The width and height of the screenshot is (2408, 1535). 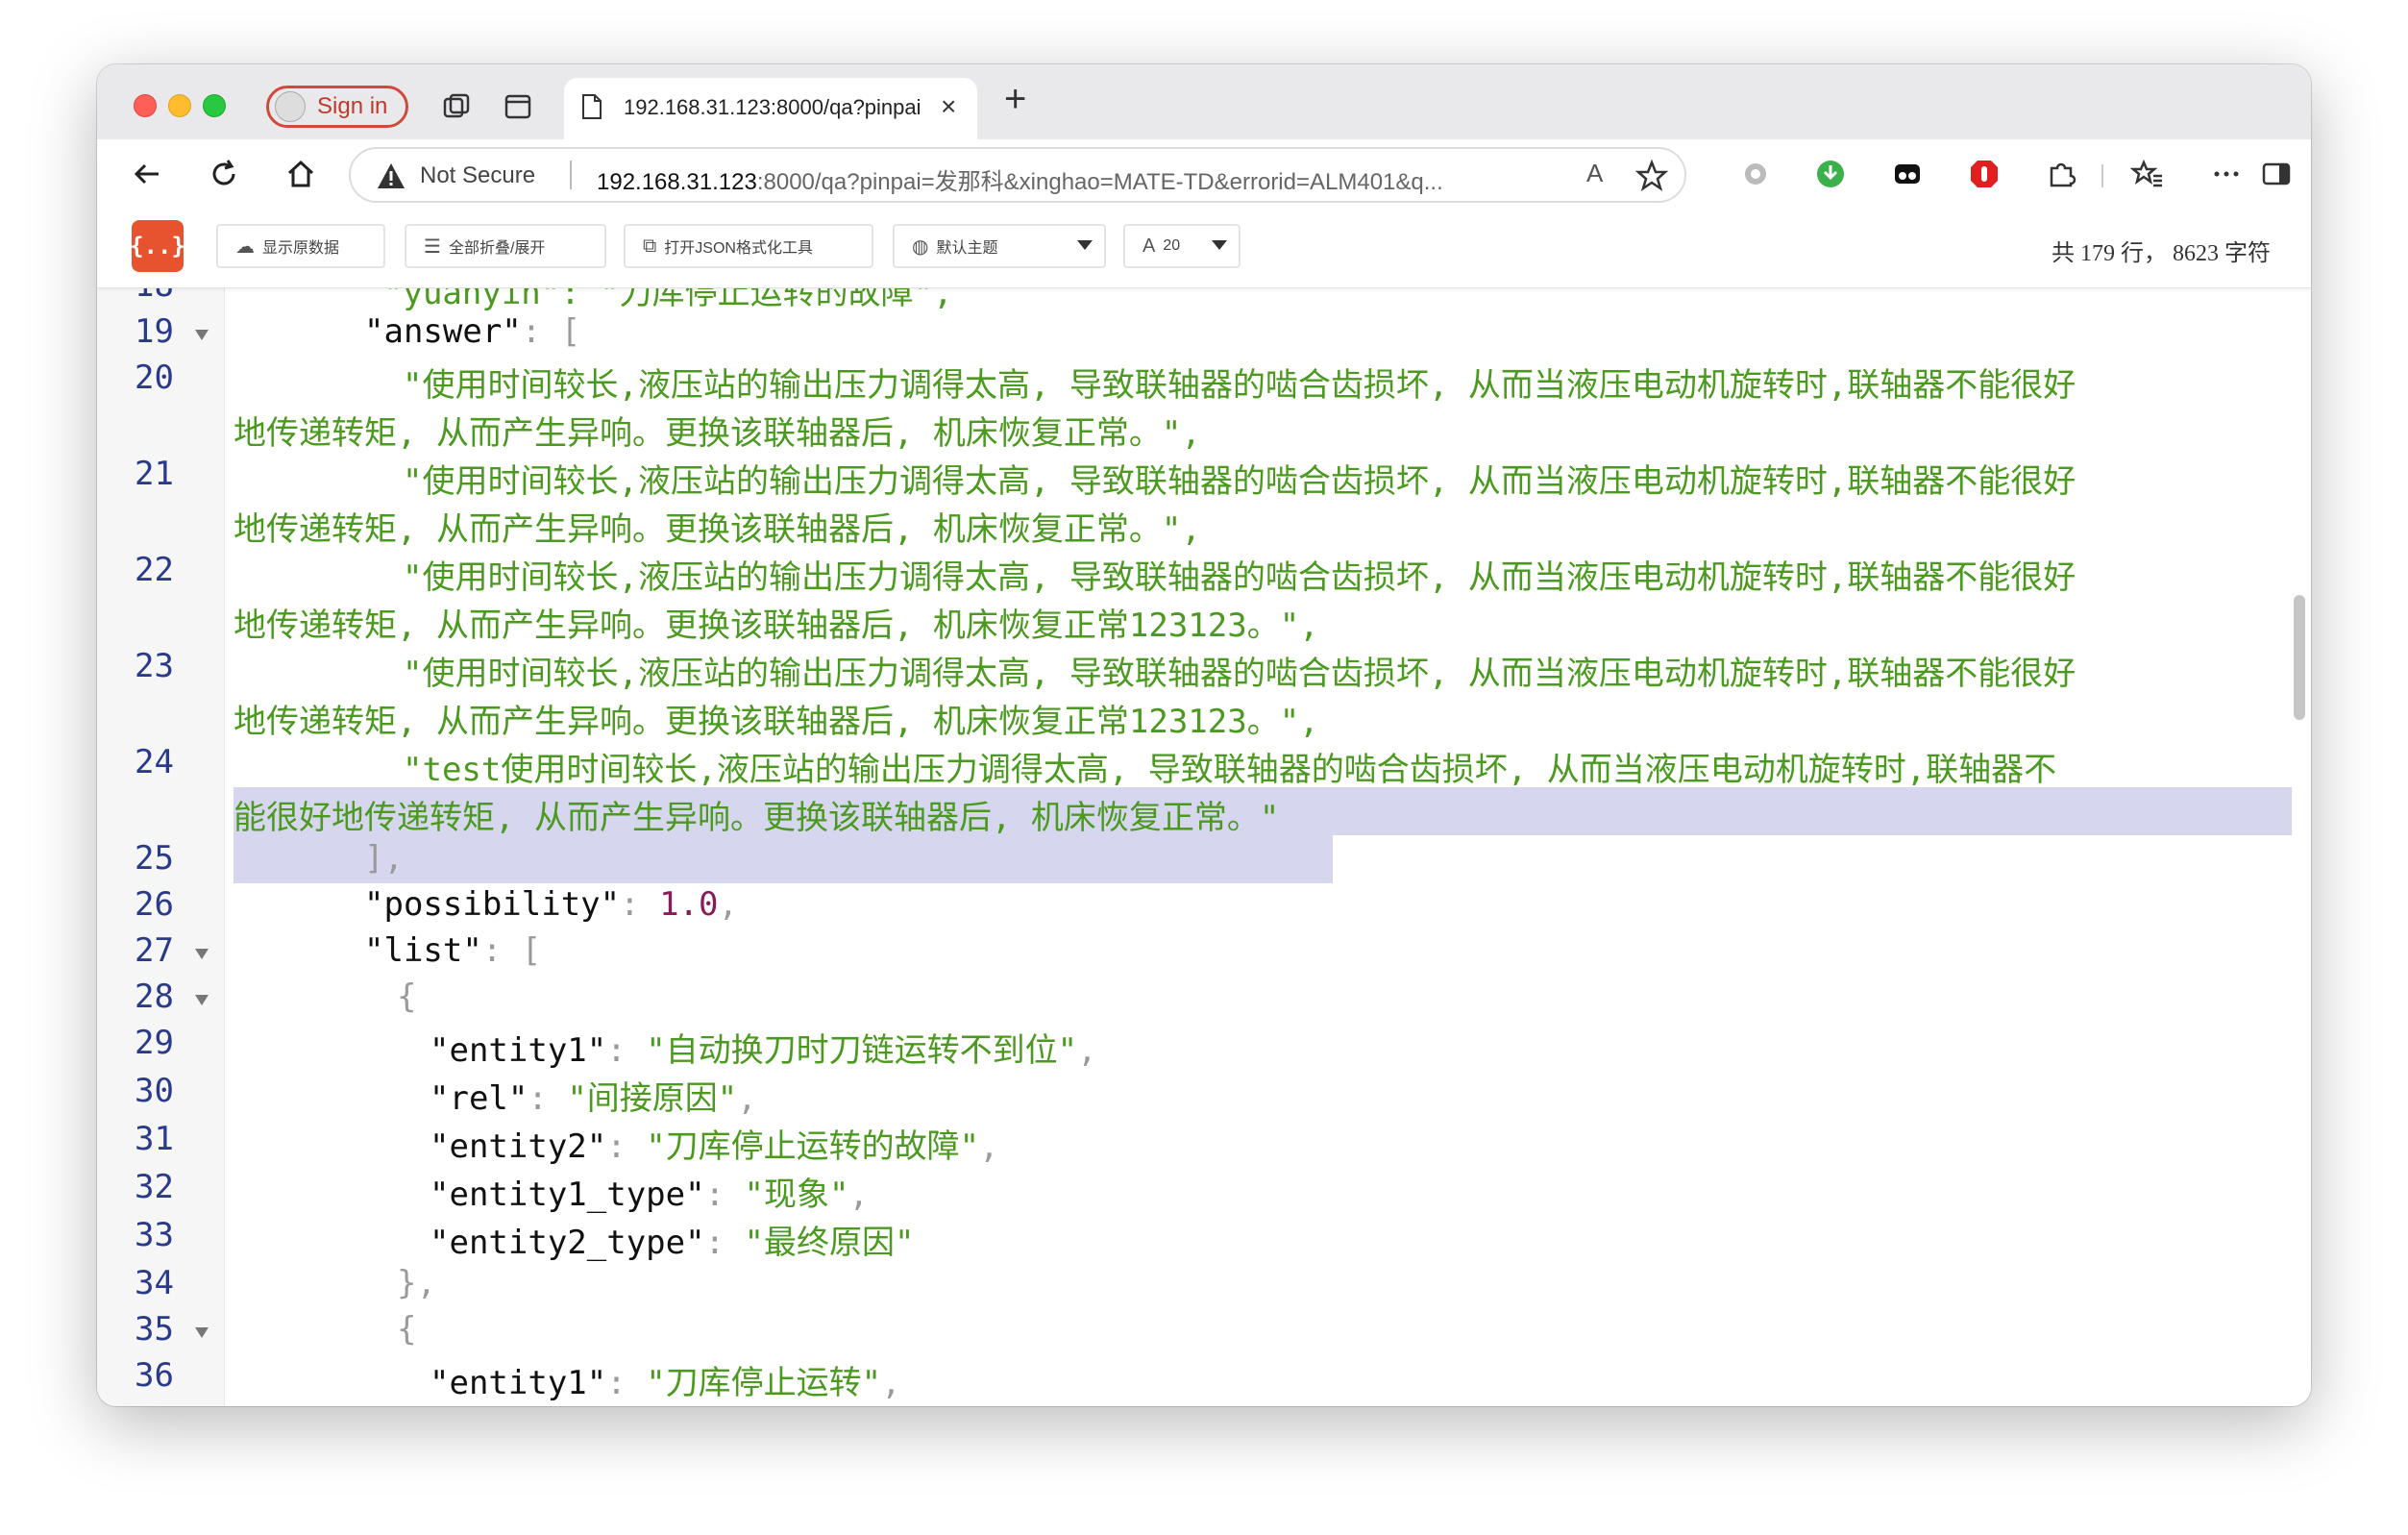 I want to click on favorites-icon, so click(x=2147, y=174).